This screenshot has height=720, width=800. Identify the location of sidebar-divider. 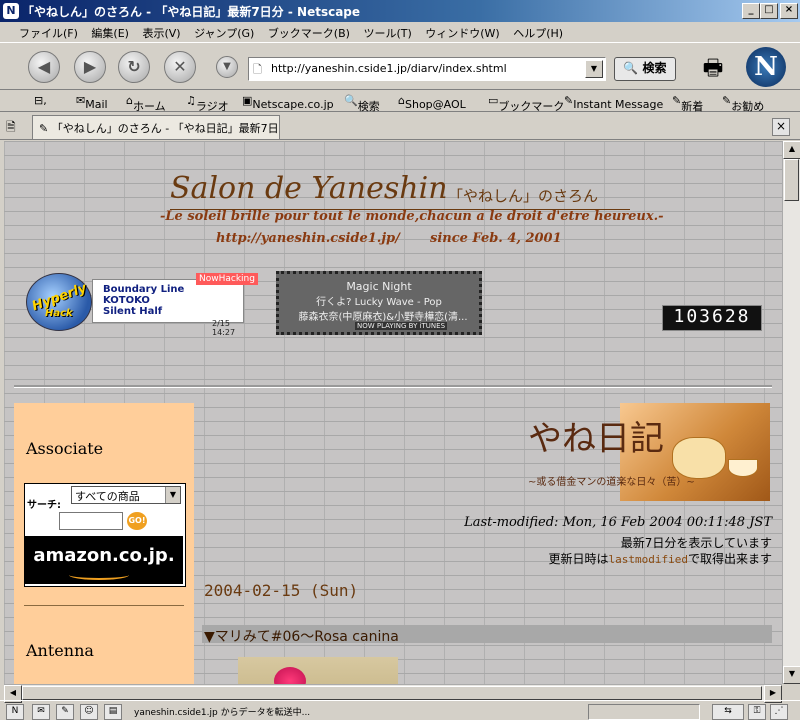
(104, 605).